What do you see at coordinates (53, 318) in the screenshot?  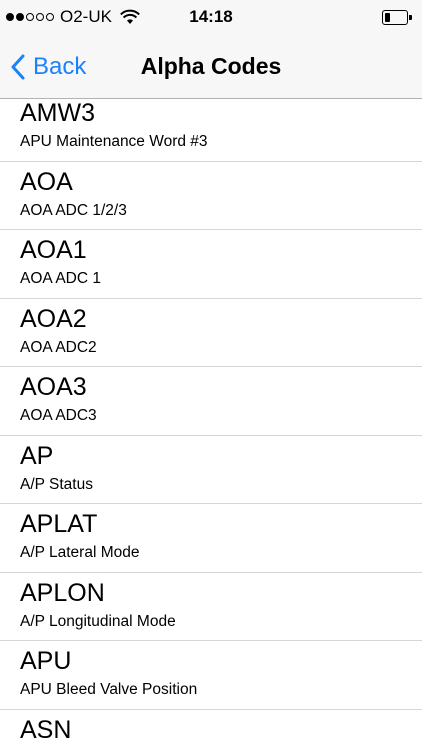 I see `item-code: AOA2` at bounding box center [53, 318].